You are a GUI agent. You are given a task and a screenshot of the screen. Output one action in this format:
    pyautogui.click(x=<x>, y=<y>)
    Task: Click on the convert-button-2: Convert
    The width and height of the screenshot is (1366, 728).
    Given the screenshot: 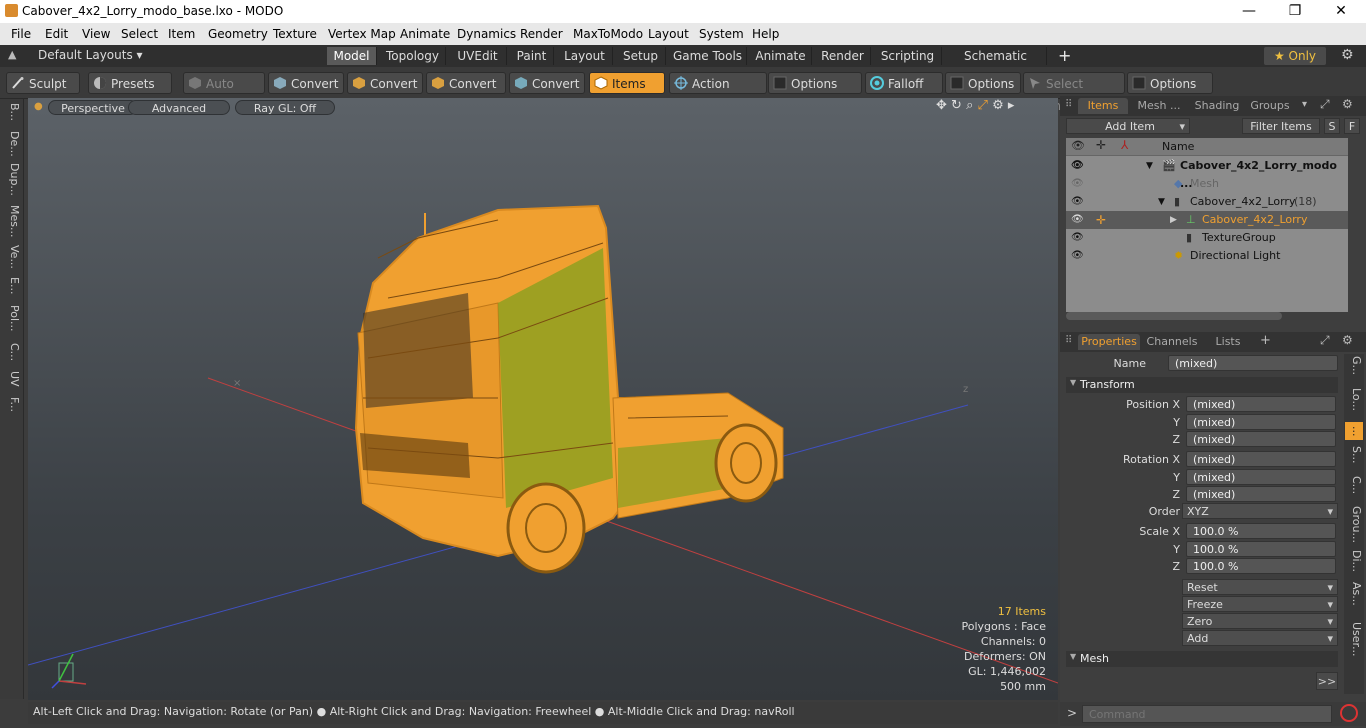 What is the action you would take?
    pyautogui.click(x=385, y=83)
    